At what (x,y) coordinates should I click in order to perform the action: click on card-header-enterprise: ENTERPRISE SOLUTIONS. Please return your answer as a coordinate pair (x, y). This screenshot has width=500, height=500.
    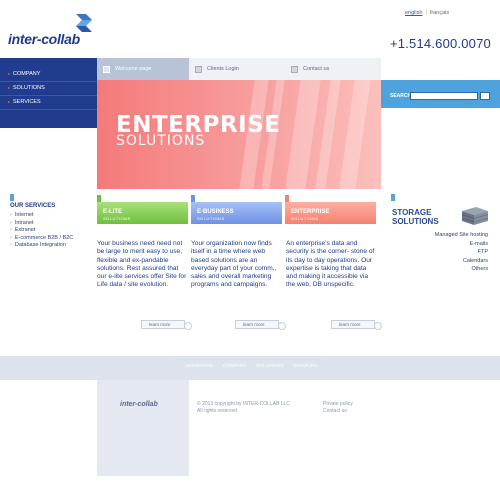
    Looking at the image, I should click on (330, 209).